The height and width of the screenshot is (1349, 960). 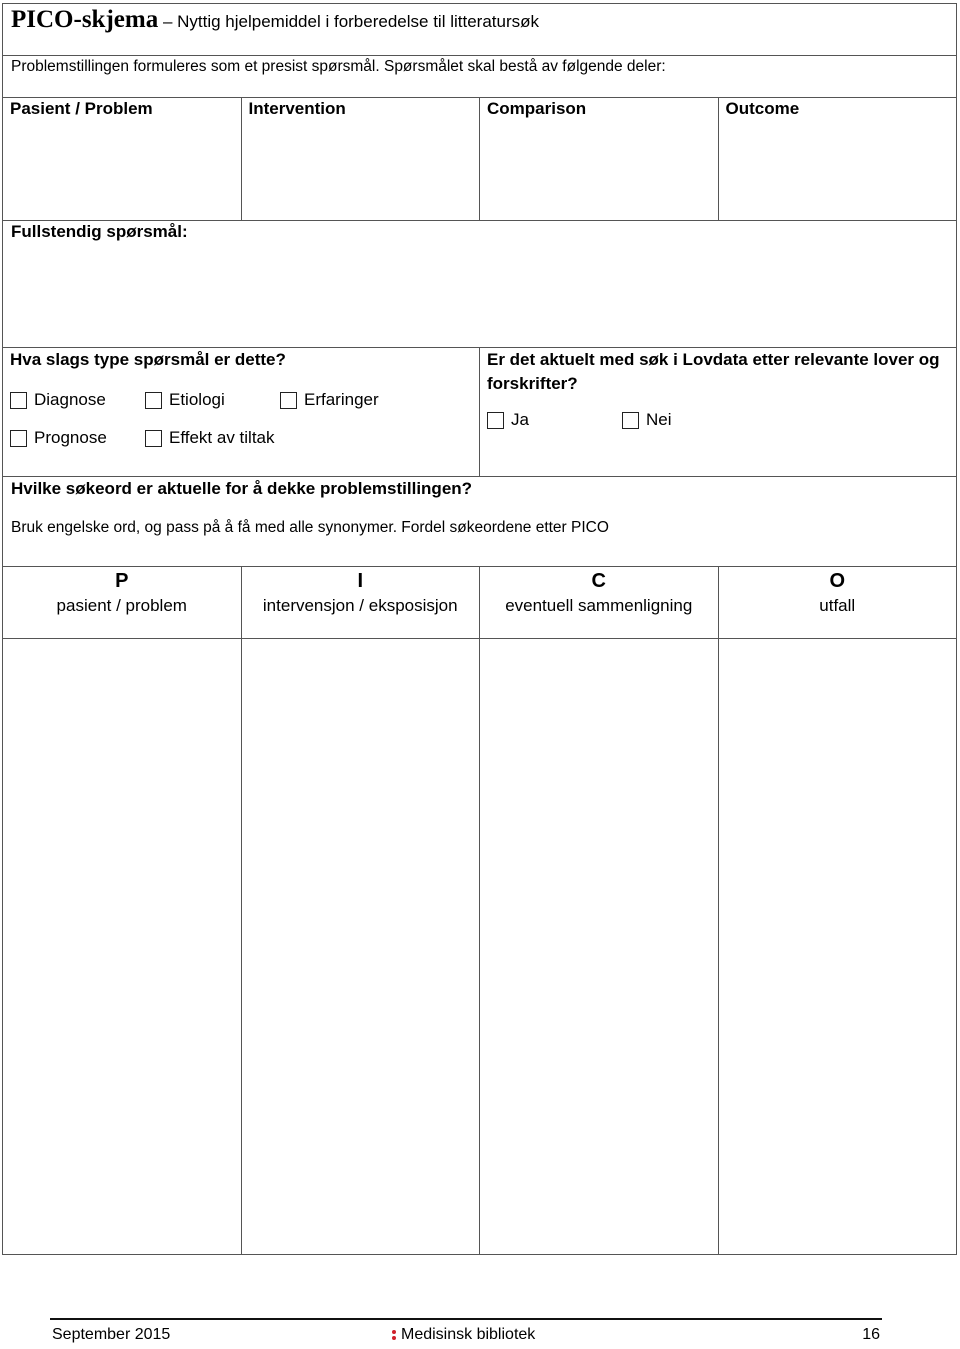 I want to click on checkbox-label: Prognose, so click(x=70, y=437).